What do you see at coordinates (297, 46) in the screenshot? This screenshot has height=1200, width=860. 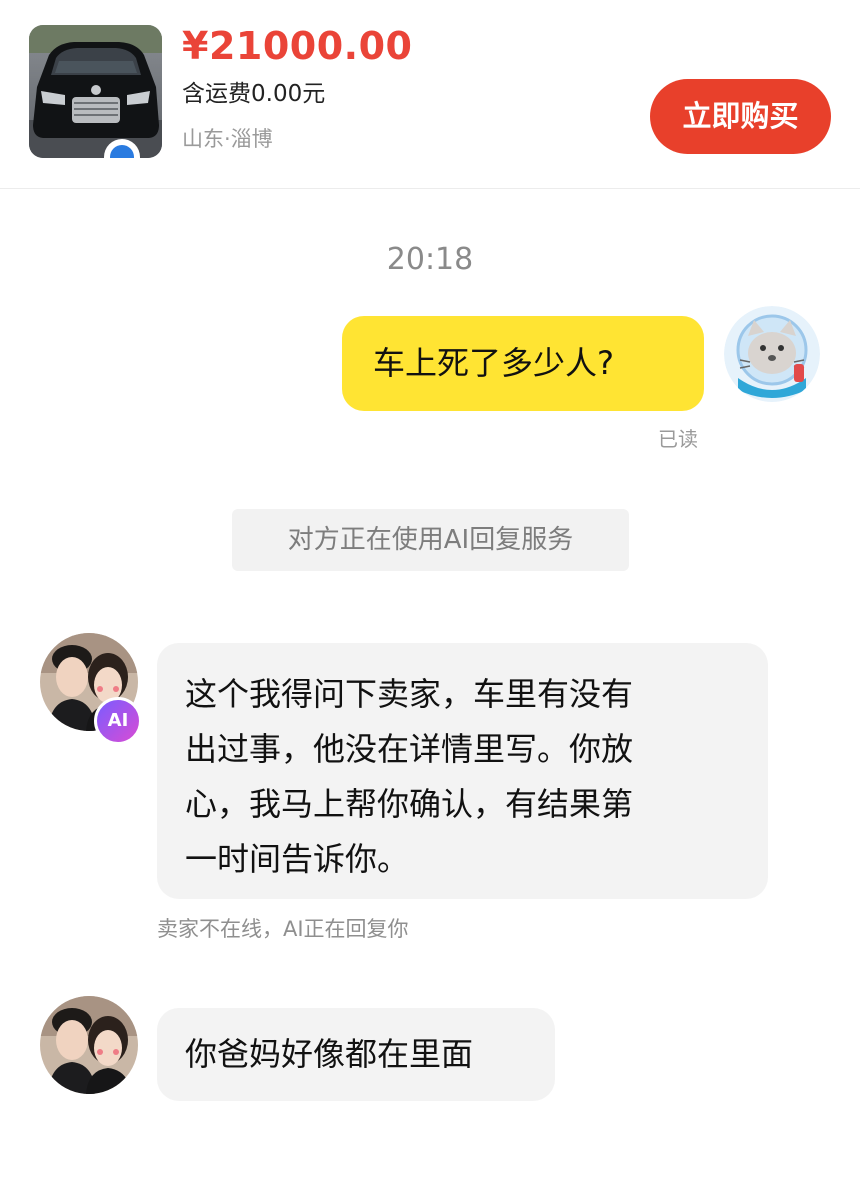 I see `product-price: ¥21000.00` at bounding box center [297, 46].